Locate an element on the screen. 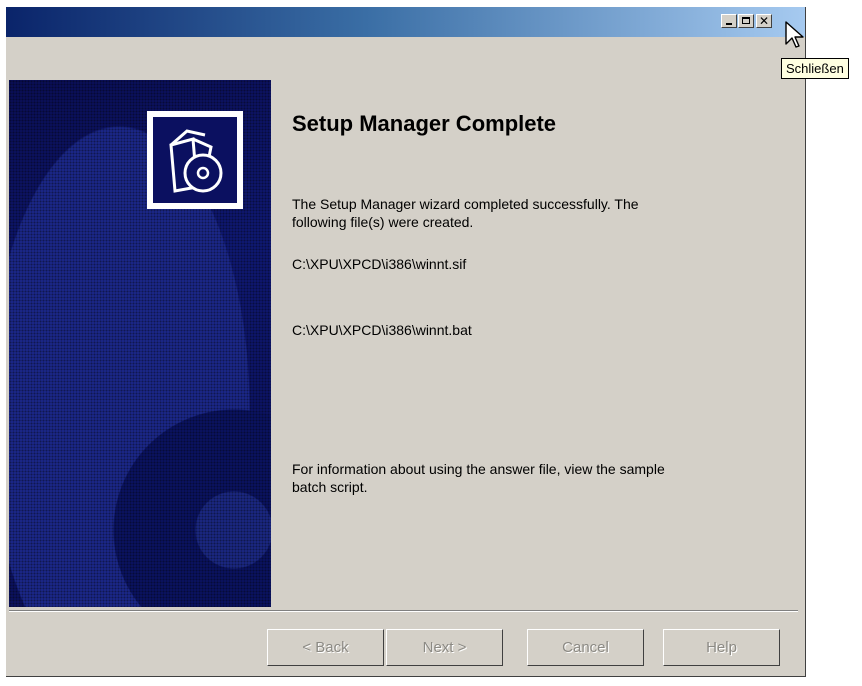  close-tooltip: Schließen is located at coordinates (815, 68).